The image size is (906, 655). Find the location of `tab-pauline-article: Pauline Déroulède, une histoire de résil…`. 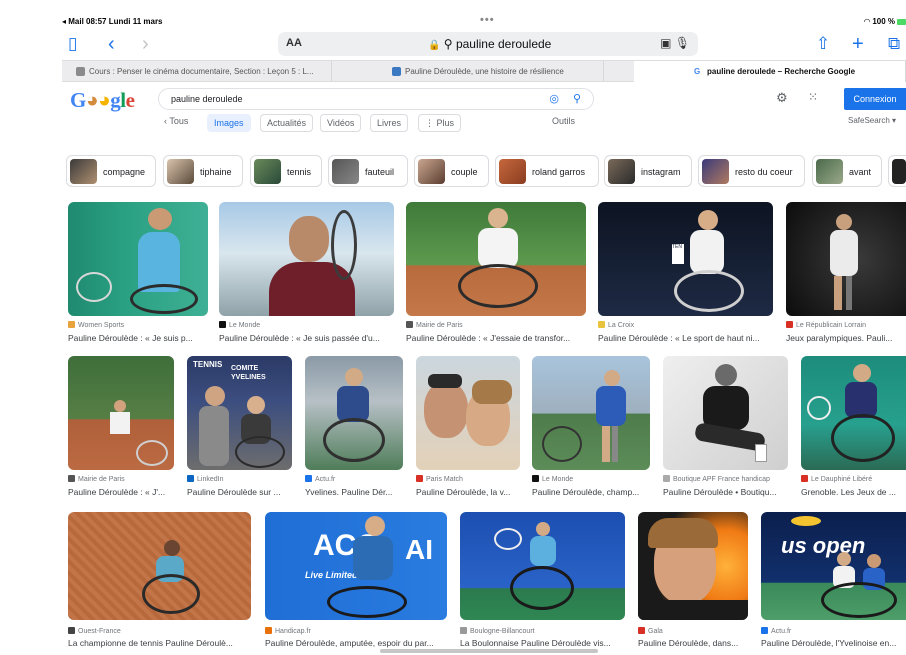

tab-pauline-article: Pauline Déroulède, une histoire de résil… is located at coordinates (468, 71).